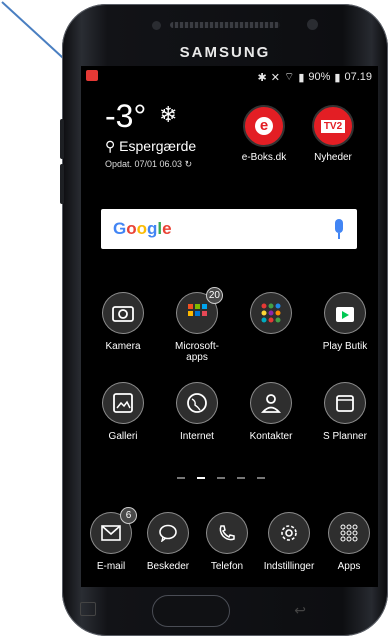 This screenshot has width=389, height=639. Describe the element at coordinates (214, 295) in the screenshot. I see `notification-badge: 20` at that location.